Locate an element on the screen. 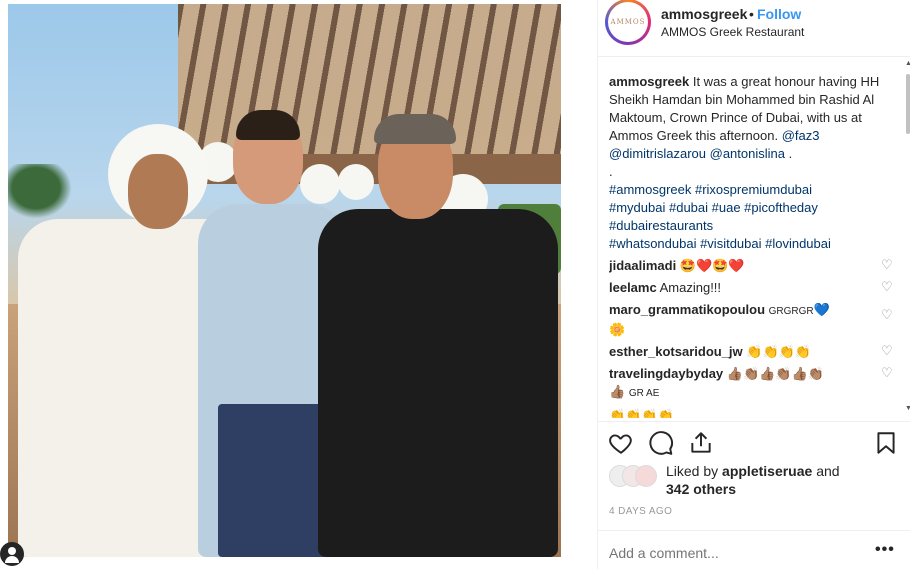  likes-text: Liked by appletiseruae and 342 others is located at coordinates (753, 480).